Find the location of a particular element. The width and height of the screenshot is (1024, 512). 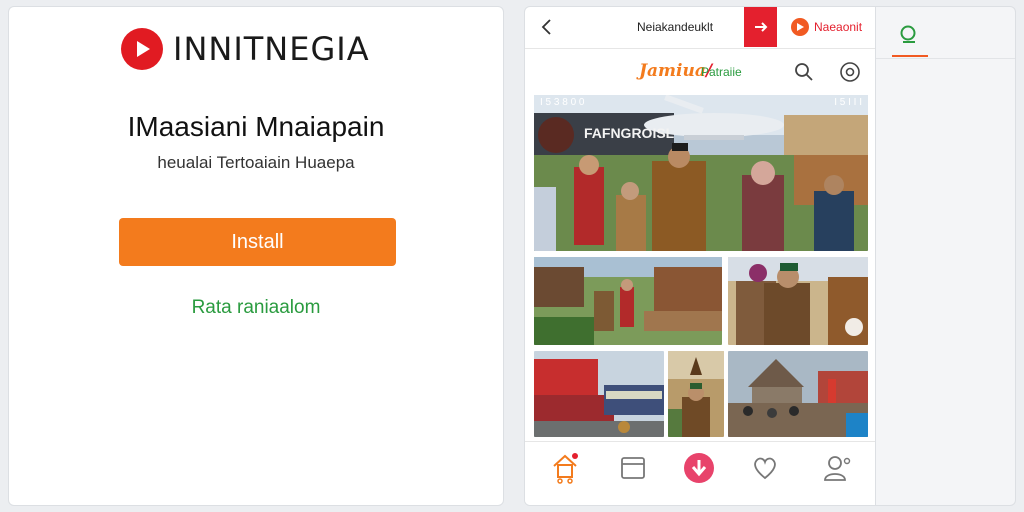

side-panel is located at coordinates (946, 256).